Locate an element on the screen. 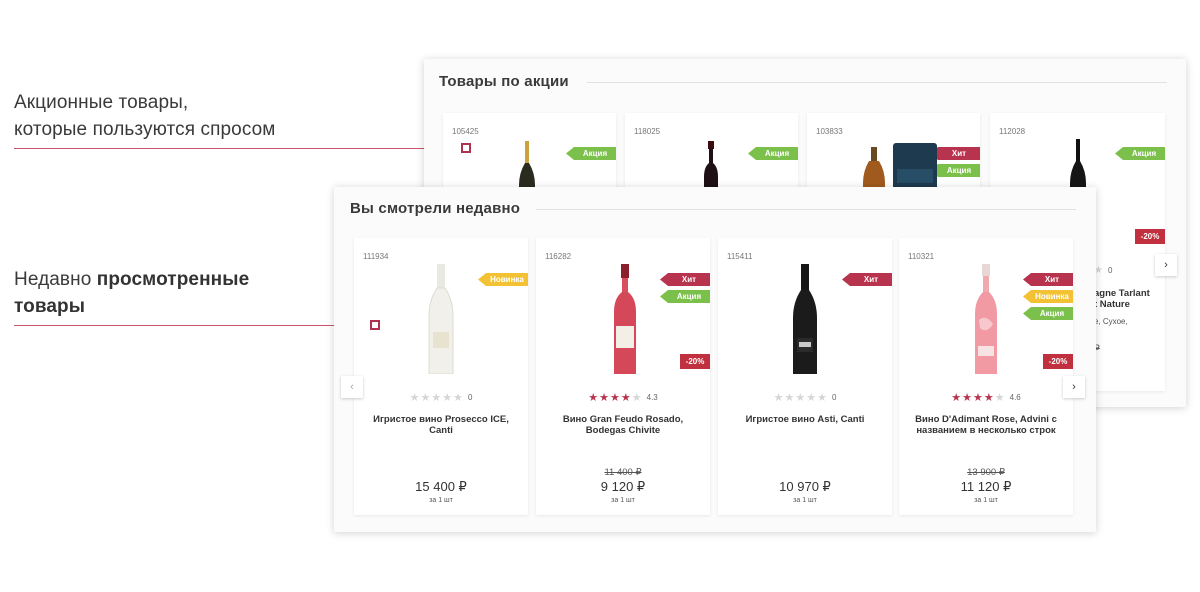  rating-stars: ★★★★★ 4.3 is located at coordinates (623, 397).